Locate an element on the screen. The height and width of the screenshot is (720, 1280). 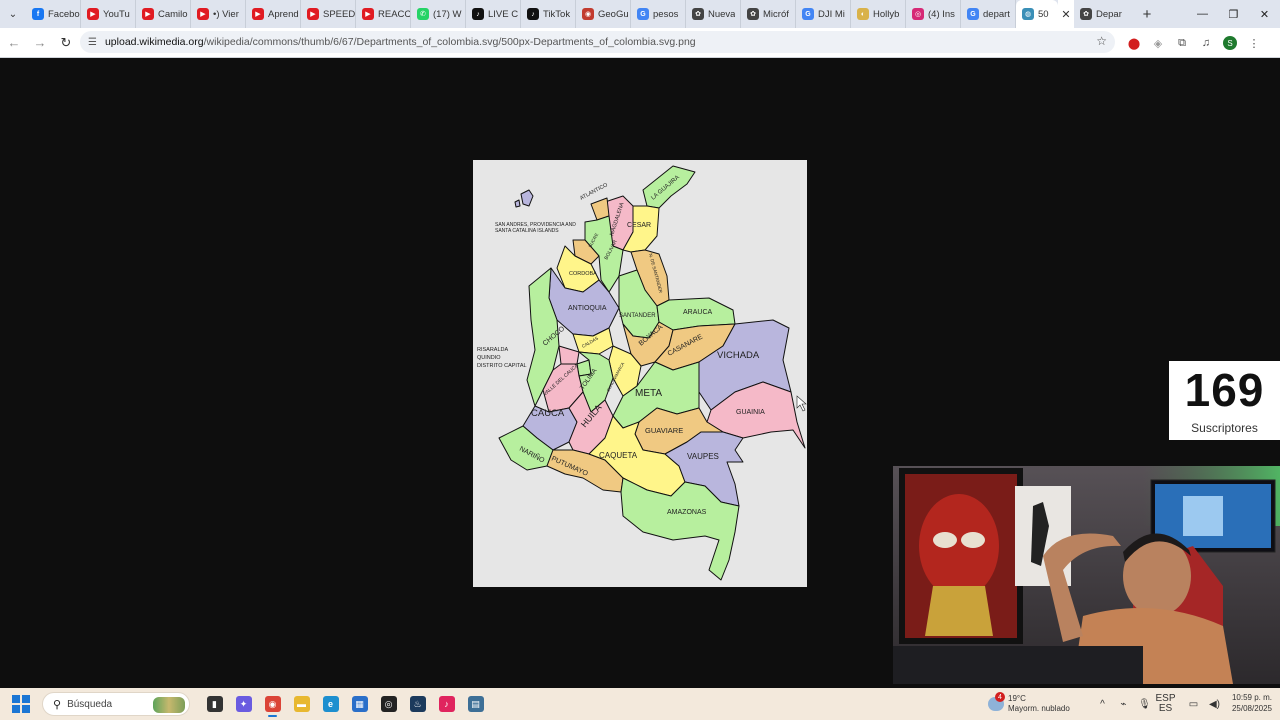
tab: ▶ REACC is located at coordinates (383, 14).